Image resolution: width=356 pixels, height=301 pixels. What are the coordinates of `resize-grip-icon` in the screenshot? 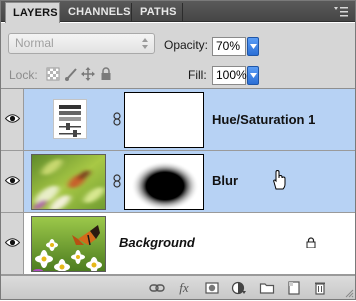 It's located at (349, 293).